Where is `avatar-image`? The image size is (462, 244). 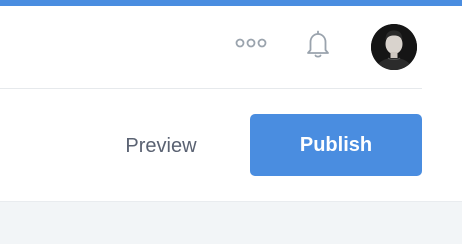 avatar-image is located at coordinates (394, 47).